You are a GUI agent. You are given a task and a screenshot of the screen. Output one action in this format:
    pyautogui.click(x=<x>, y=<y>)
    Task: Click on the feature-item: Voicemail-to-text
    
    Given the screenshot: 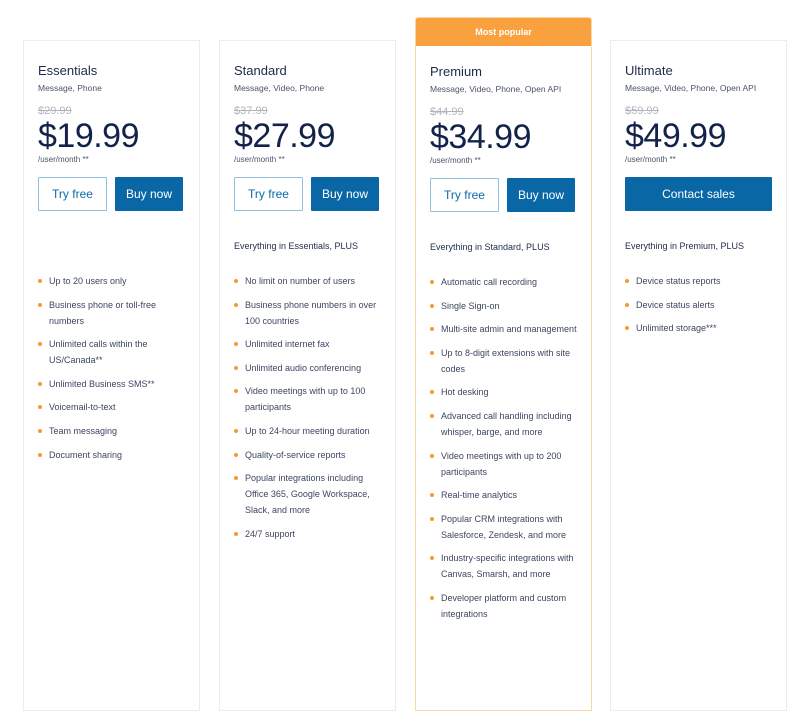 What is the action you would take?
    pyautogui.click(x=111, y=407)
    